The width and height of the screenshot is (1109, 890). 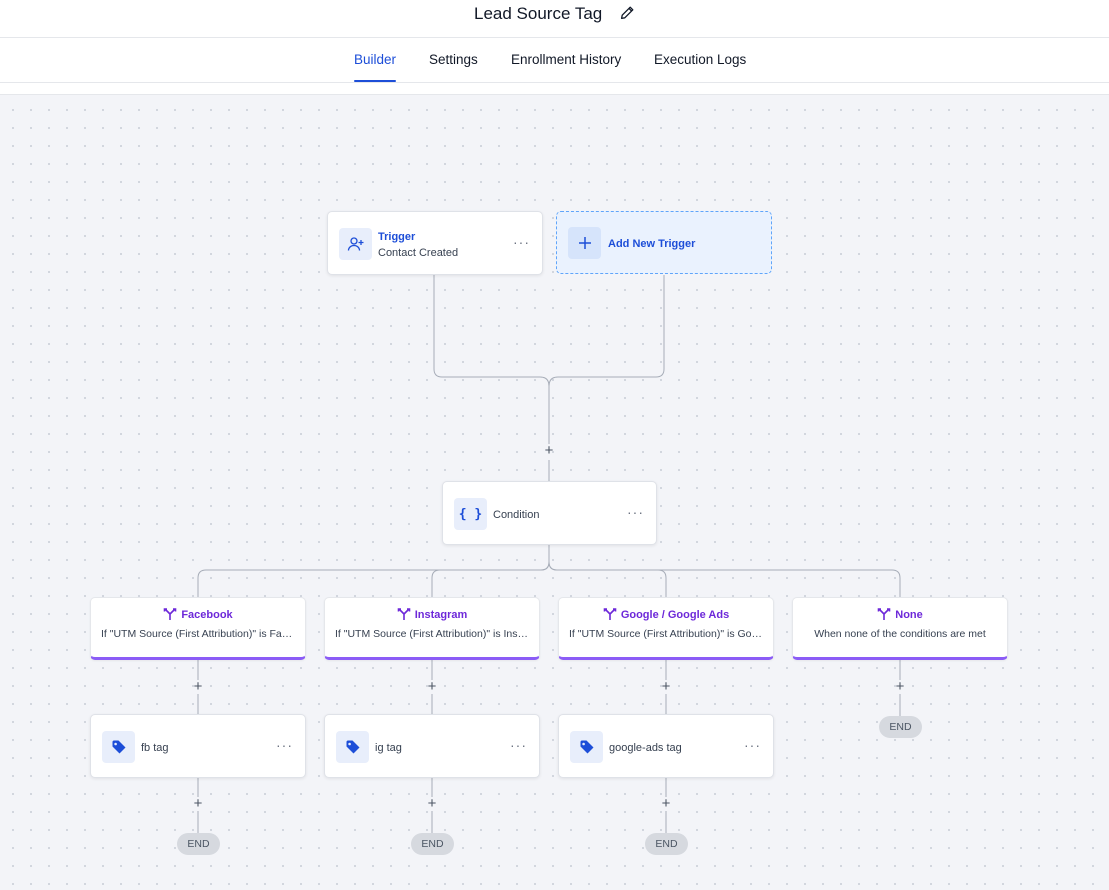 I want to click on condition-node: { } Condition ···, so click(x=549, y=513).